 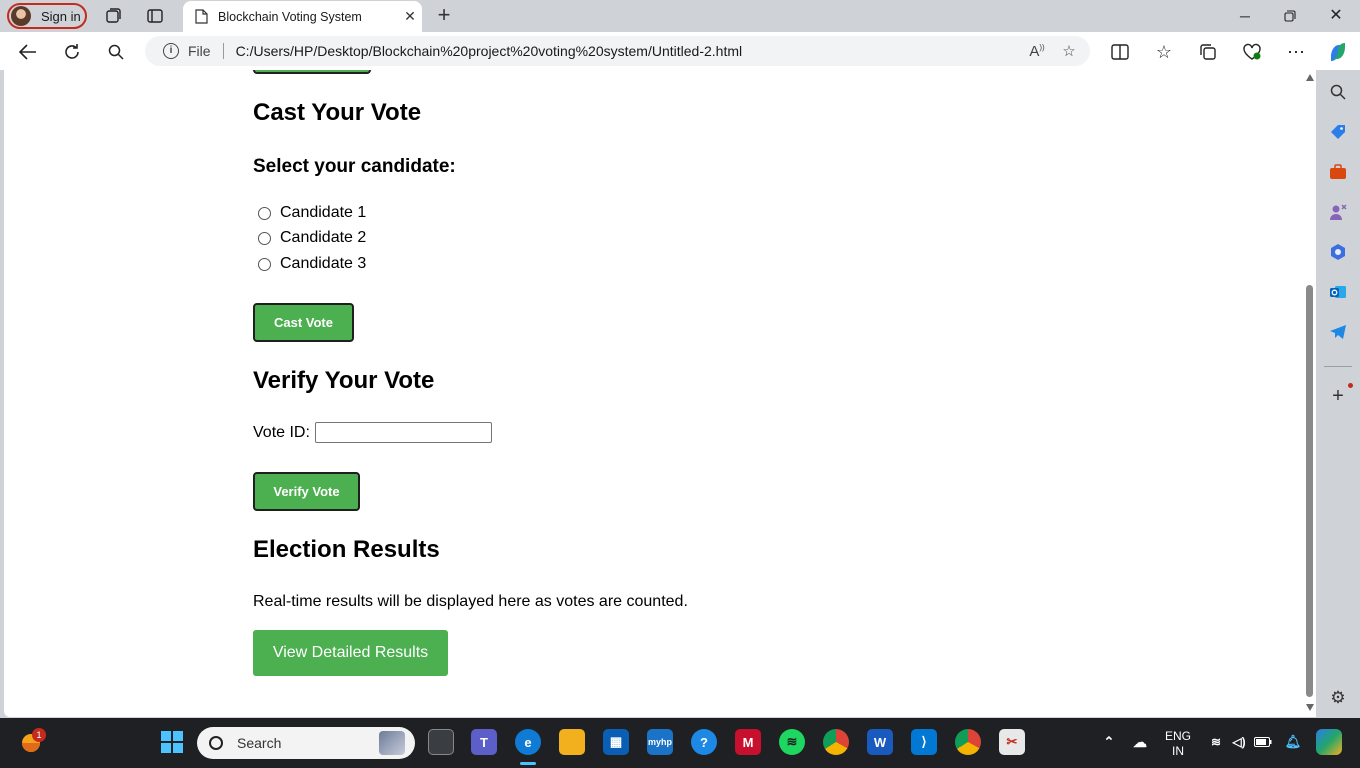 I want to click on tab-strip: Sign in Blockchain Voting System ✕ + ─ ✕, so click(x=680, y=16).